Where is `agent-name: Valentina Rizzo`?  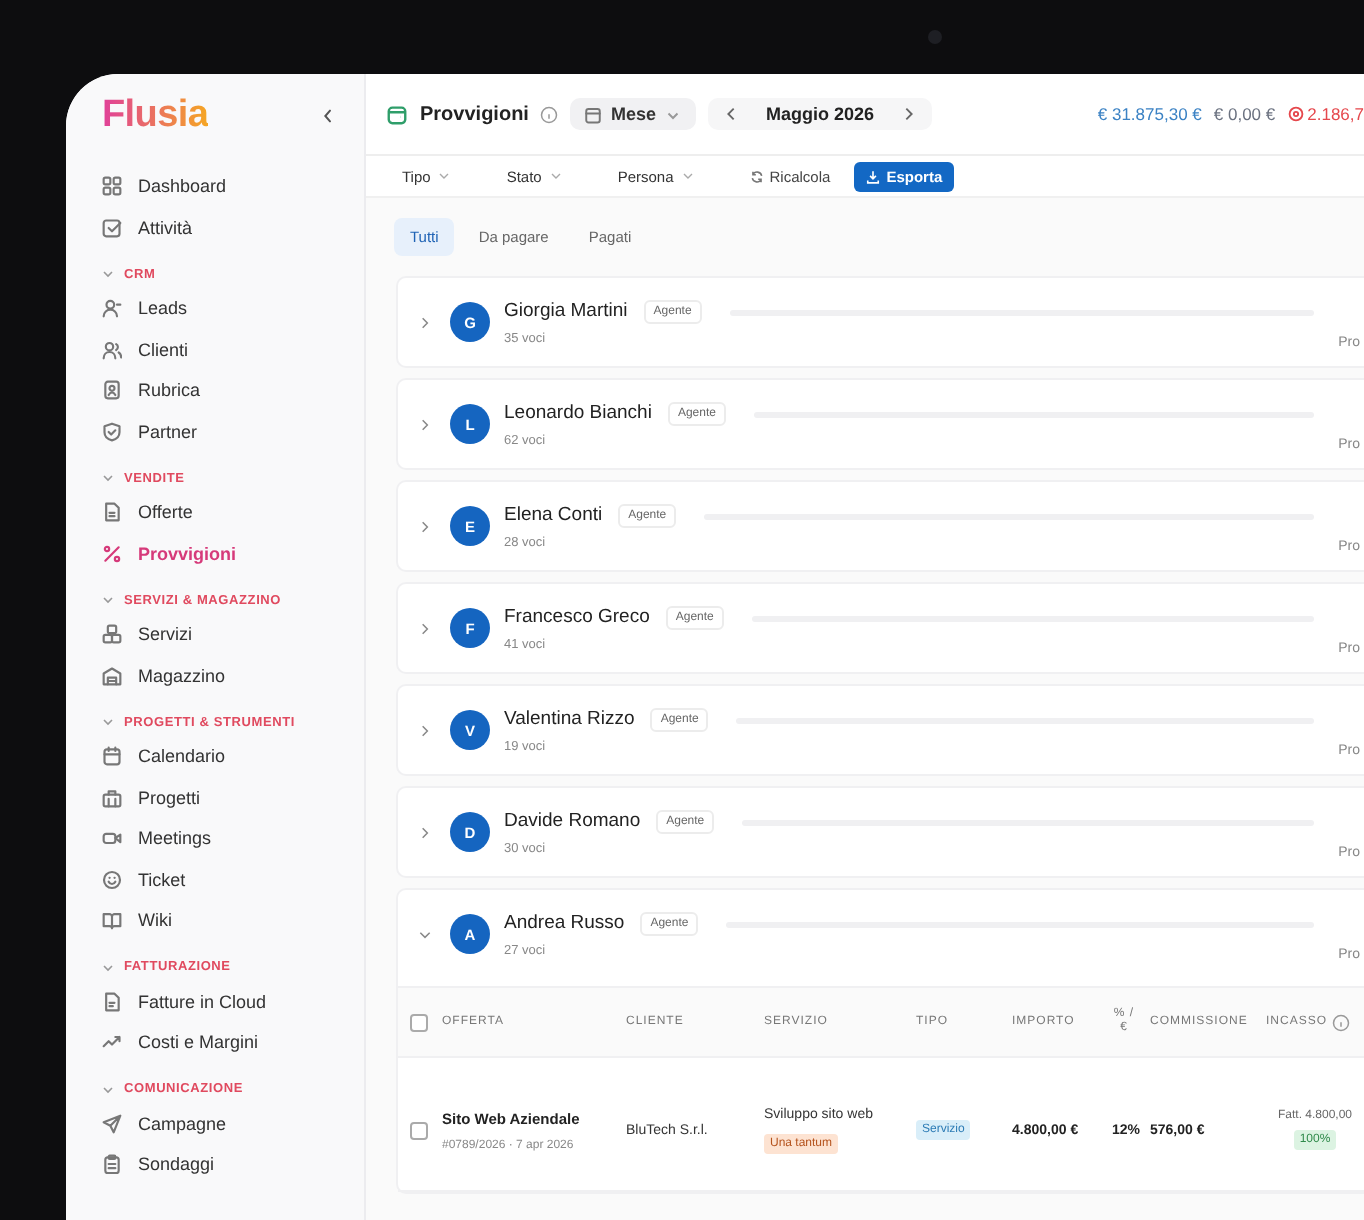 agent-name: Valentina Rizzo is located at coordinates (569, 719).